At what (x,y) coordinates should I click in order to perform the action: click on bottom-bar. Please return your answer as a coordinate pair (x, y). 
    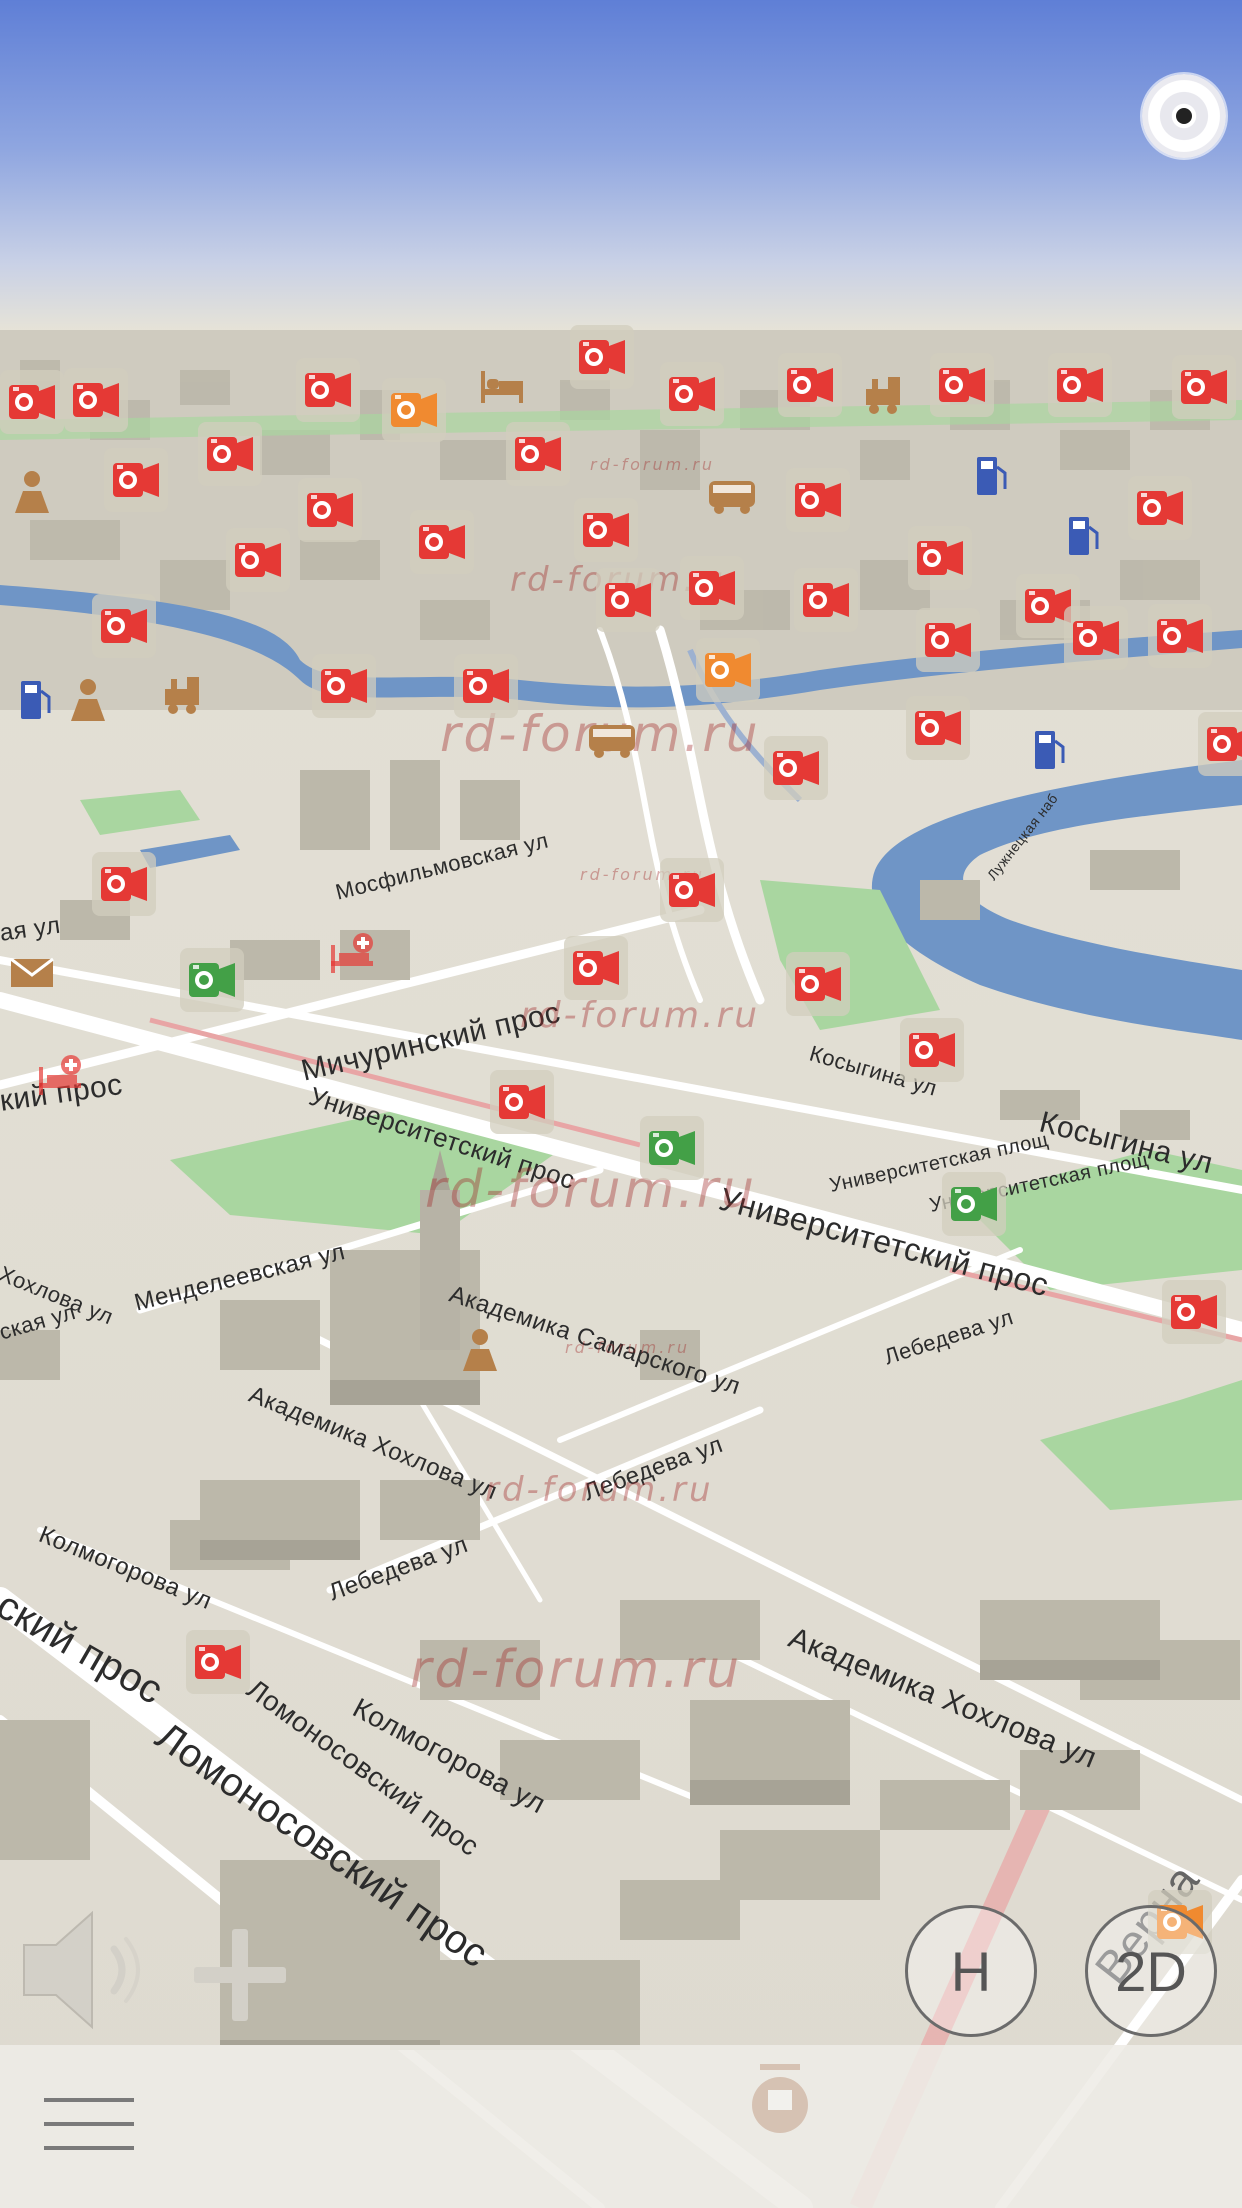
    Looking at the image, I should click on (621, 2126).